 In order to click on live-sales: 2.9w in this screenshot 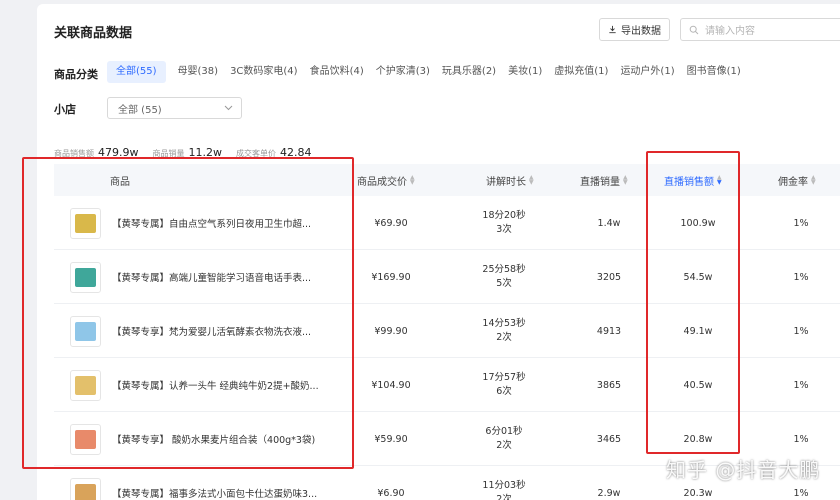, I will do `click(609, 493)`.